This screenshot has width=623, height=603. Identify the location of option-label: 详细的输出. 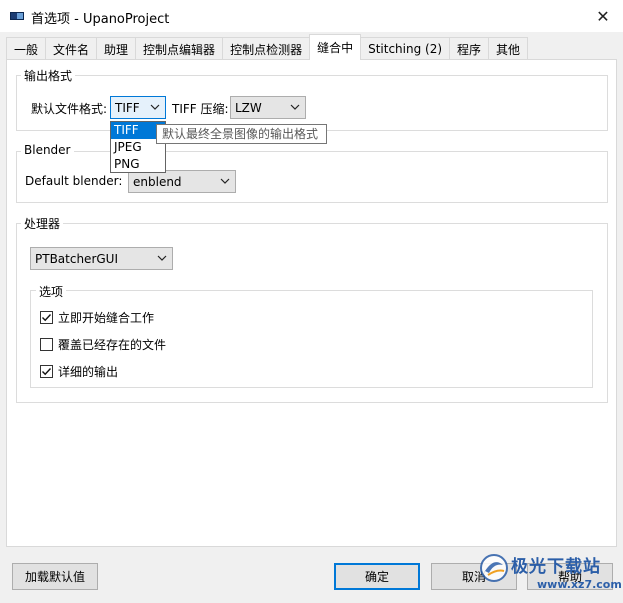
(88, 372).